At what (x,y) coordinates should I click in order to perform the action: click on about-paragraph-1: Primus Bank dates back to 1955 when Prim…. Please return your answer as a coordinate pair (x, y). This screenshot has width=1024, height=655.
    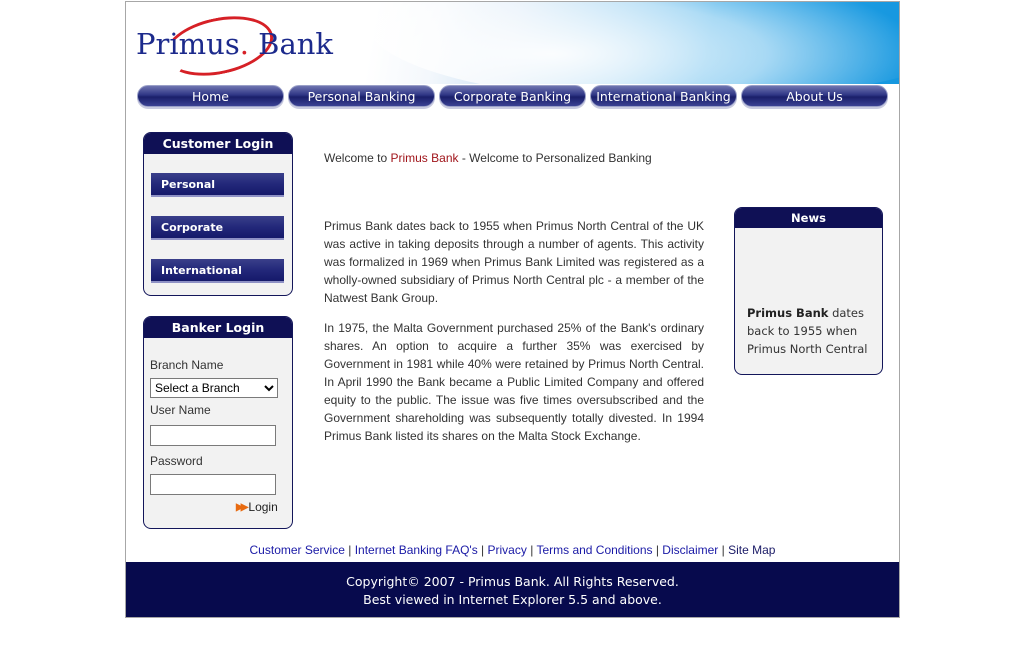
    Looking at the image, I should click on (514, 262).